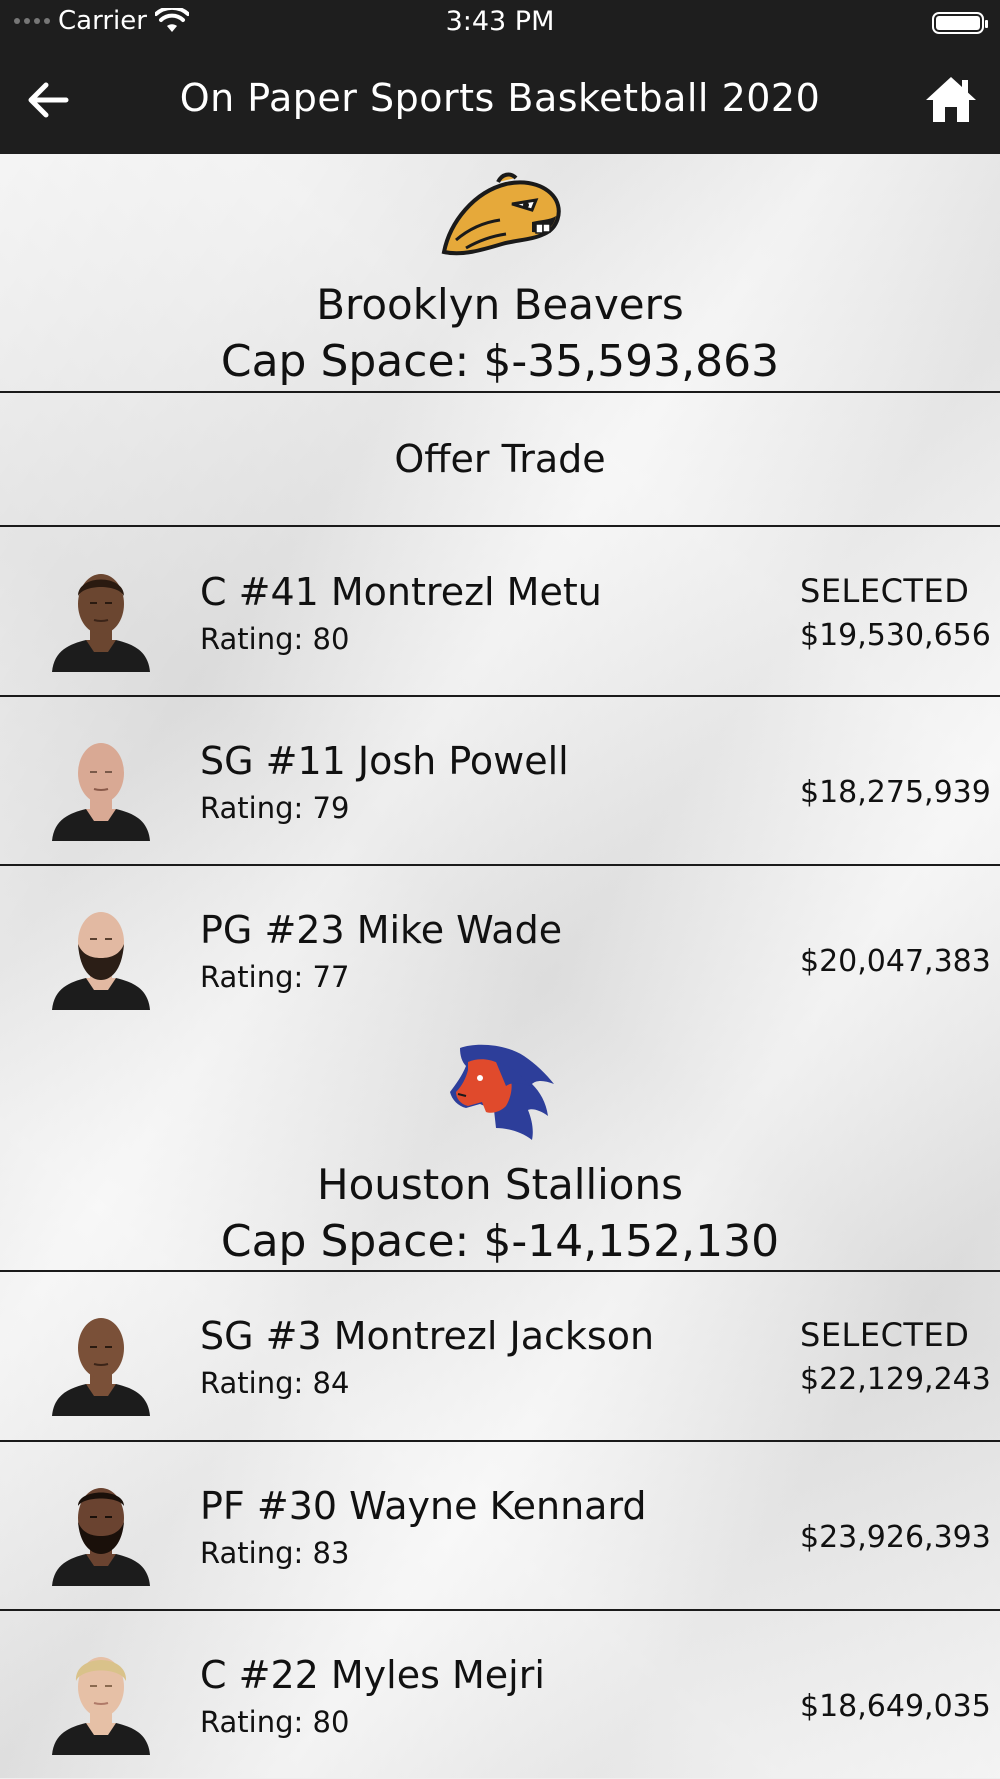 This screenshot has width=1000, height=1779. I want to click on nav-bar: On Paper Sports Basketball 2020, so click(500, 101).